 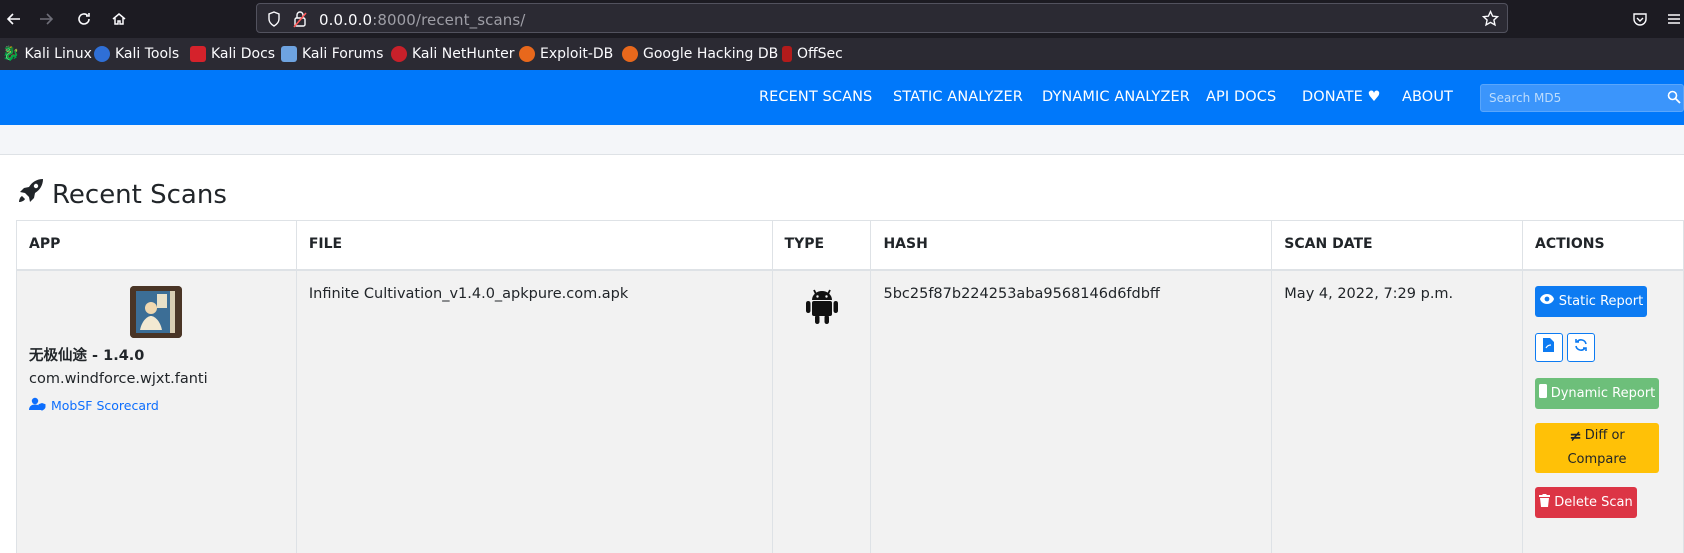 I want to click on nav-about: ABOUT, so click(x=1427, y=97).